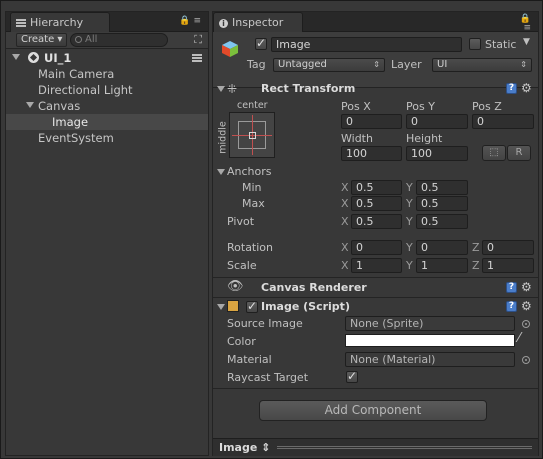 The height and width of the screenshot is (459, 543). Describe the element at coordinates (249, 171) in the screenshot. I see `anchors-label: Anchors` at that location.